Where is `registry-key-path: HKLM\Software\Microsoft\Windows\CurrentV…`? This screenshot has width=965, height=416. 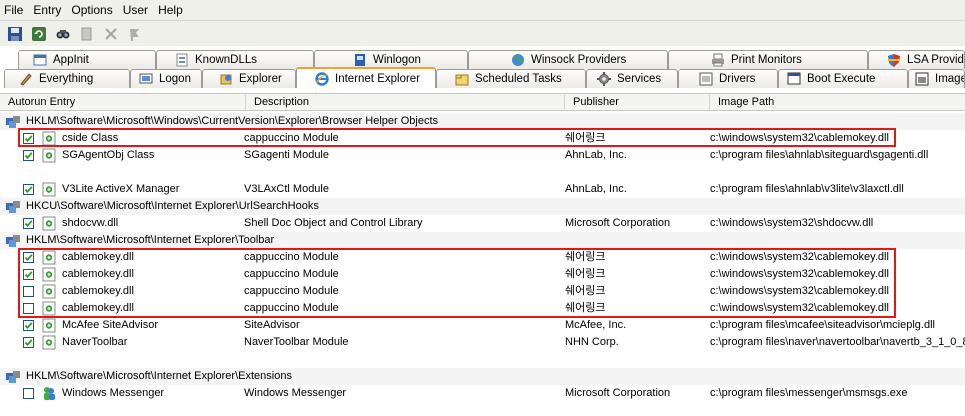 registry-key-path: HKLM\Software\Microsoft\Windows\CurrentV… is located at coordinates (232, 121).